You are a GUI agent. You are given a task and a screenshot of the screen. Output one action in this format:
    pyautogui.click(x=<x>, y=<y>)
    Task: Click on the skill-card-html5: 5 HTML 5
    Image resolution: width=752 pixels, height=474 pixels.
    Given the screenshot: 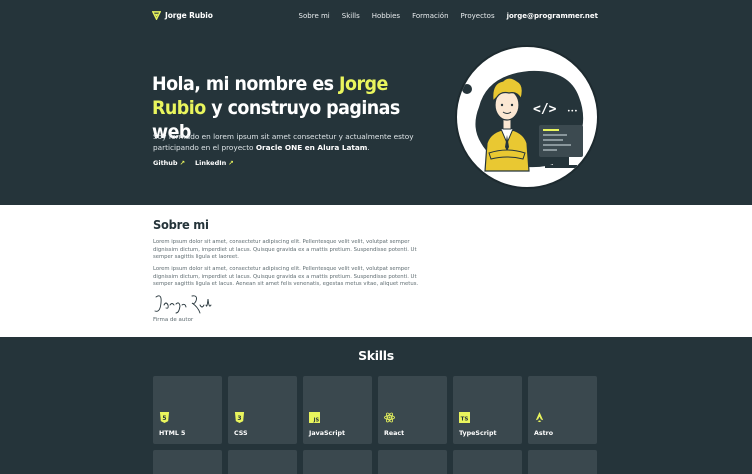 What is the action you would take?
    pyautogui.click(x=187, y=410)
    